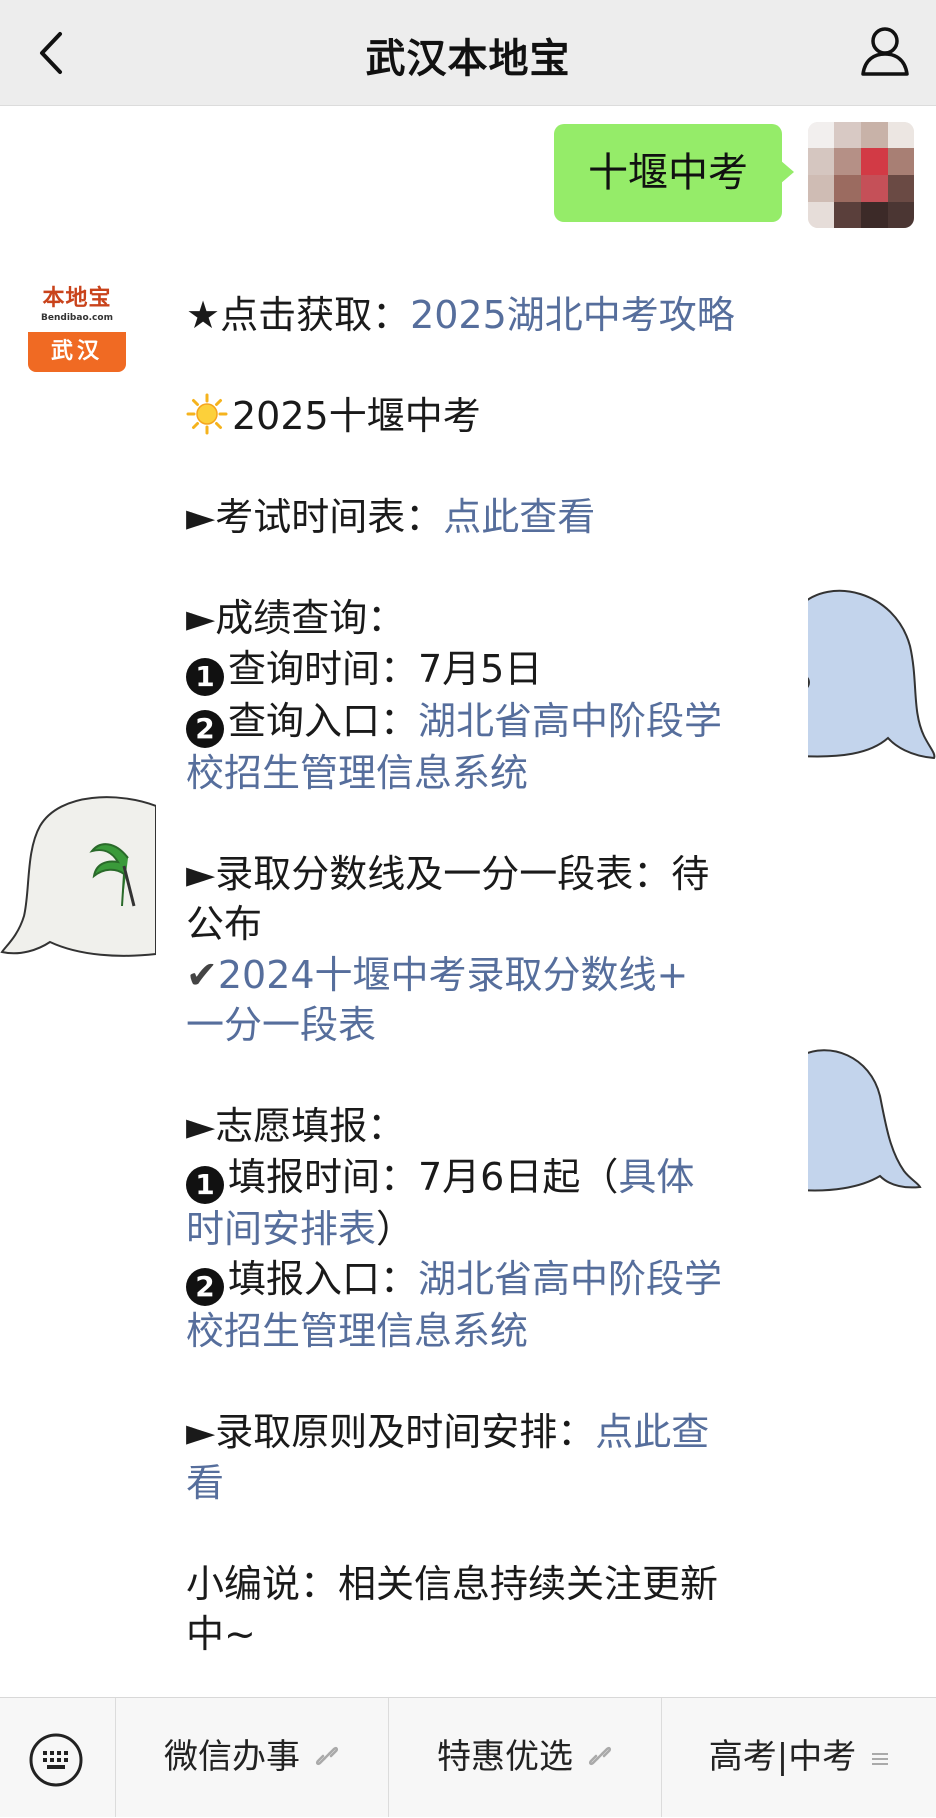 The height and width of the screenshot is (1818, 936). I want to click on score-query-time: 查询时间：7月5日, so click(385, 668).